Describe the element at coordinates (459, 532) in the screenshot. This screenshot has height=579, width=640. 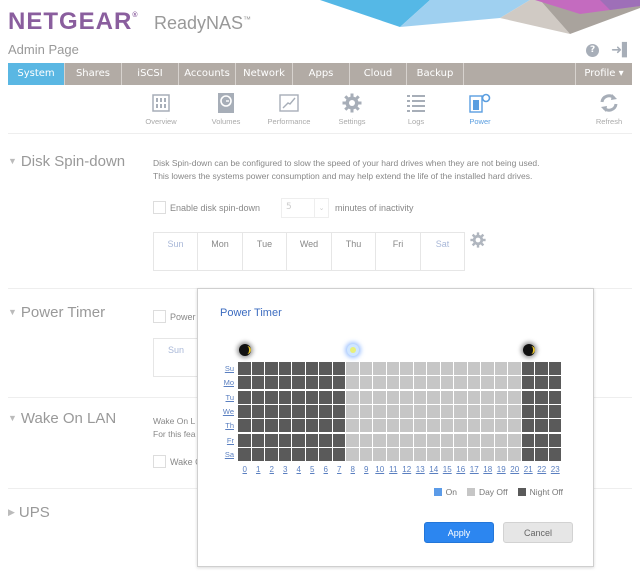
I see `apply-button: Apply` at that location.